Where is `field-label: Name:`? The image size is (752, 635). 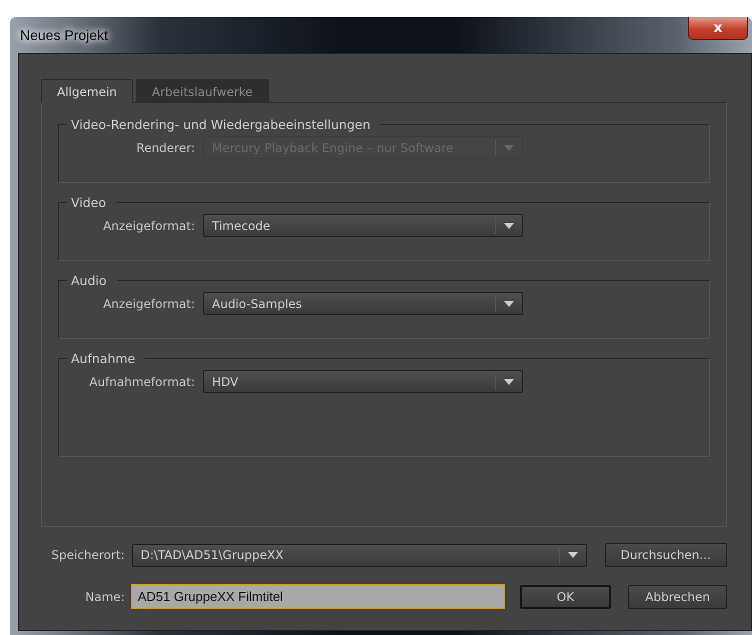
field-label: Name: is located at coordinates (104, 597).